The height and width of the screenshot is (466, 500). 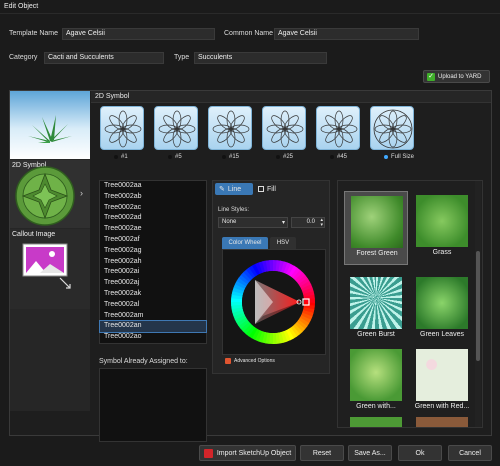 I want to click on tab-line-label: Line, so click(x=234, y=189).